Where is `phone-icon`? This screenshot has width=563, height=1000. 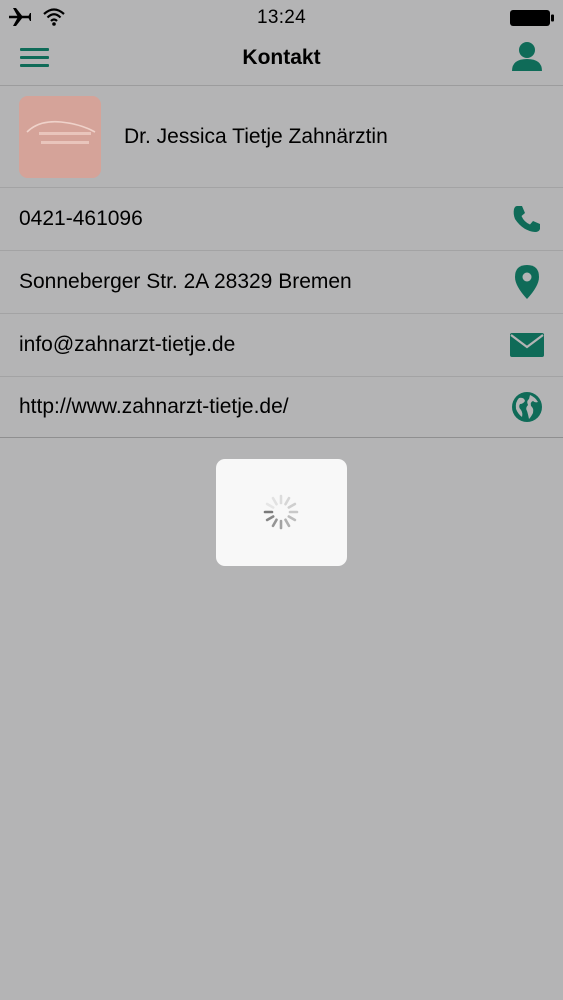 phone-icon is located at coordinates (527, 219).